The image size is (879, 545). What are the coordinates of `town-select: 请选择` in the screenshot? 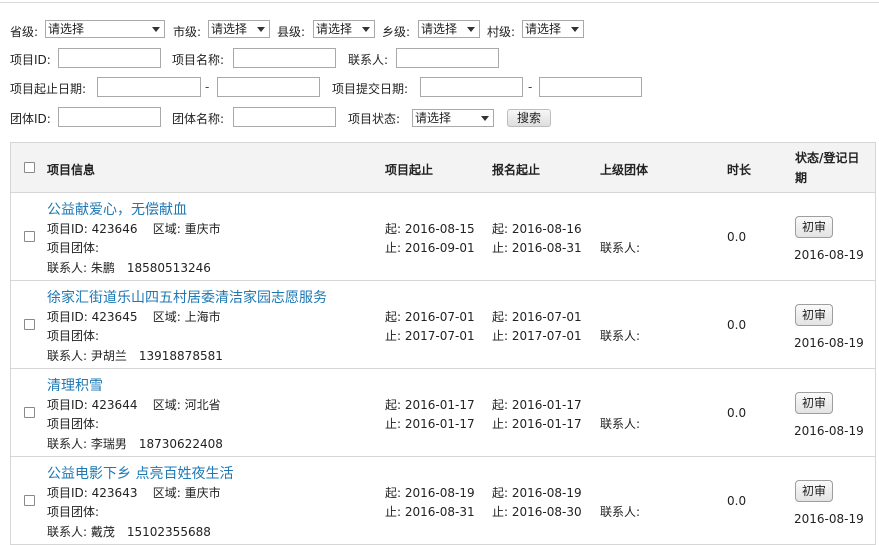 It's located at (449, 29).